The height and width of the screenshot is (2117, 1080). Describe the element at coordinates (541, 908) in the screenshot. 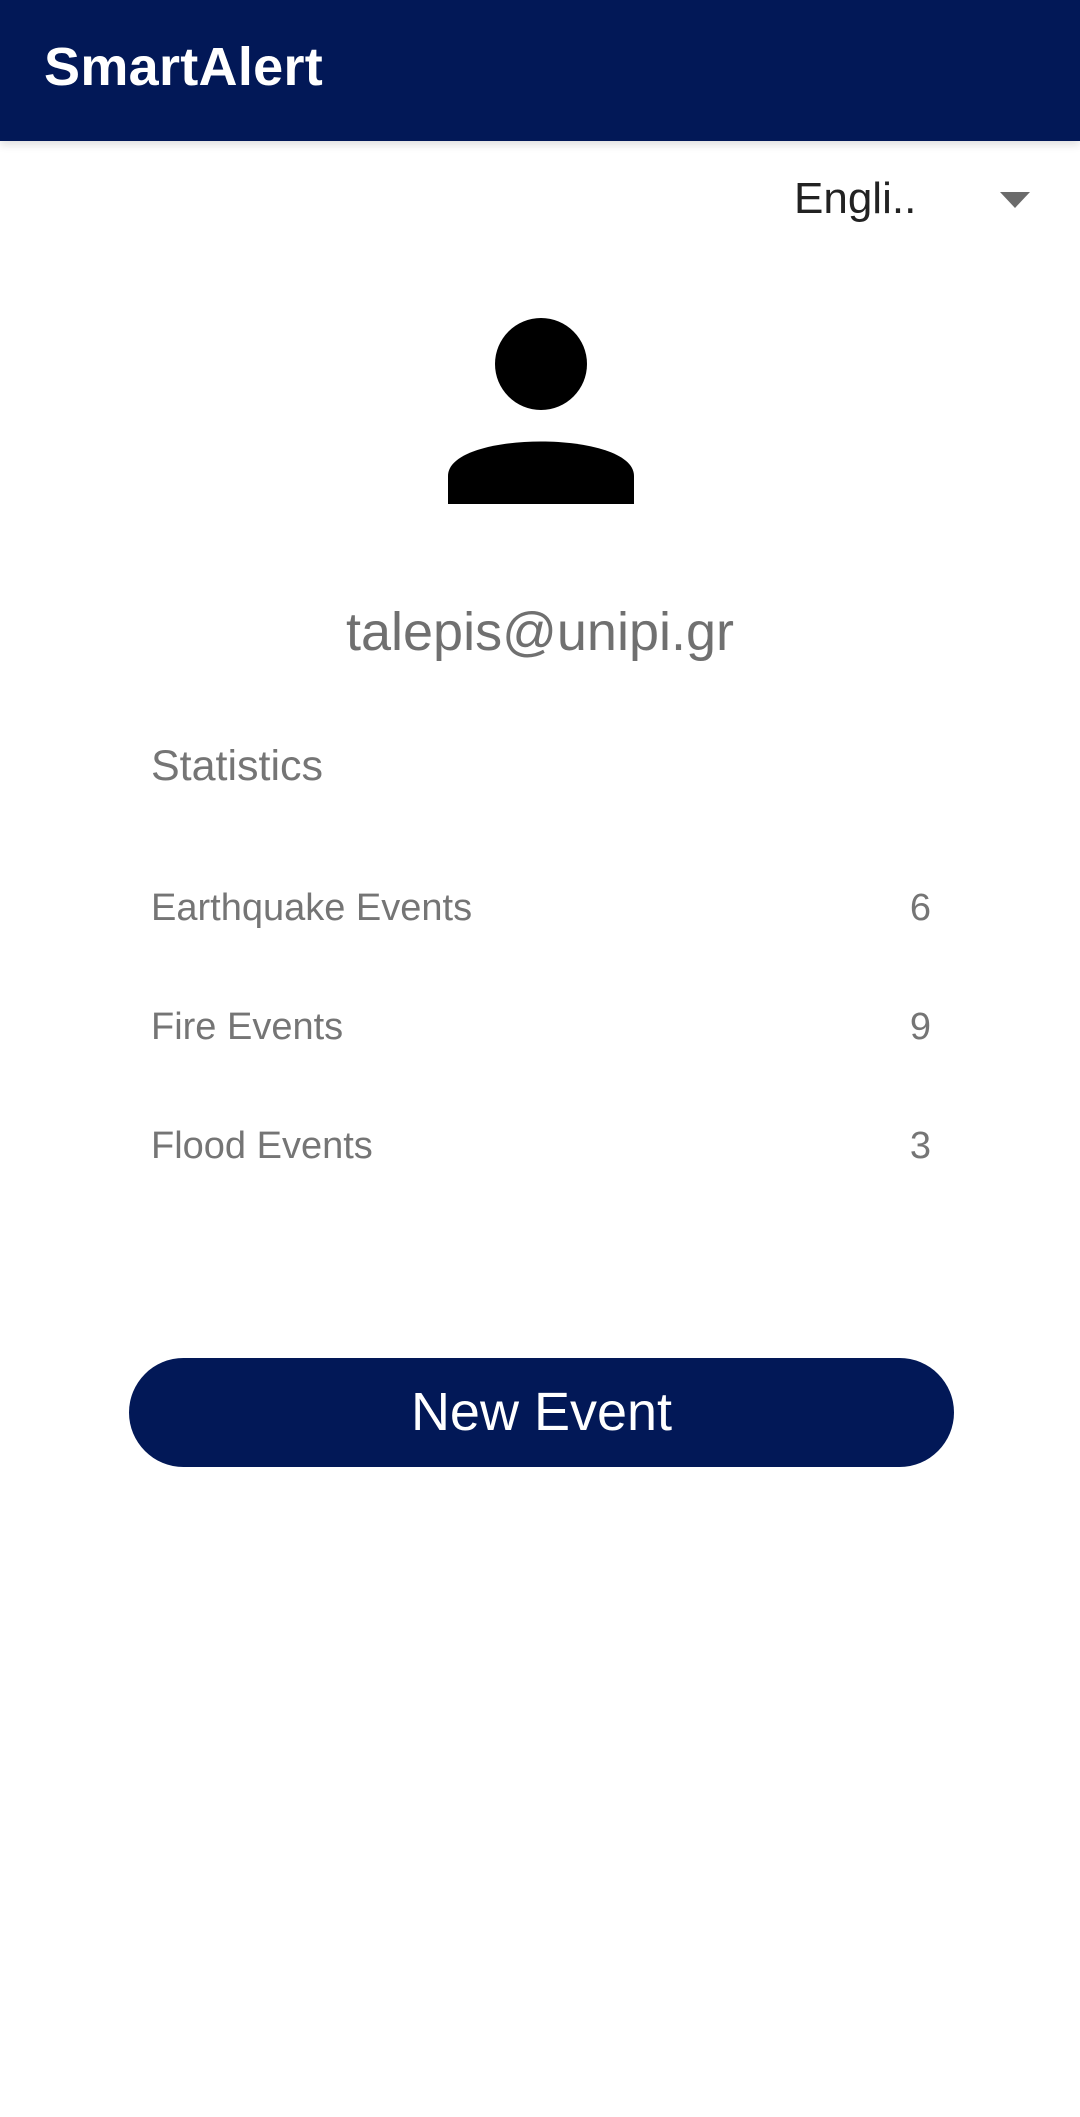

I see `stat-row-earthquake: Earthquake Events 6` at that location.